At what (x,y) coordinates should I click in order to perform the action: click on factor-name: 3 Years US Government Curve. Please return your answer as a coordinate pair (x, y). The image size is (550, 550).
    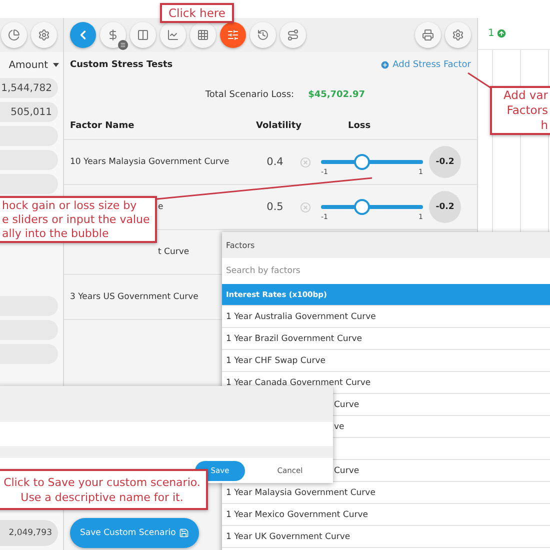
    Looking at the image, I should click on (134, 297).